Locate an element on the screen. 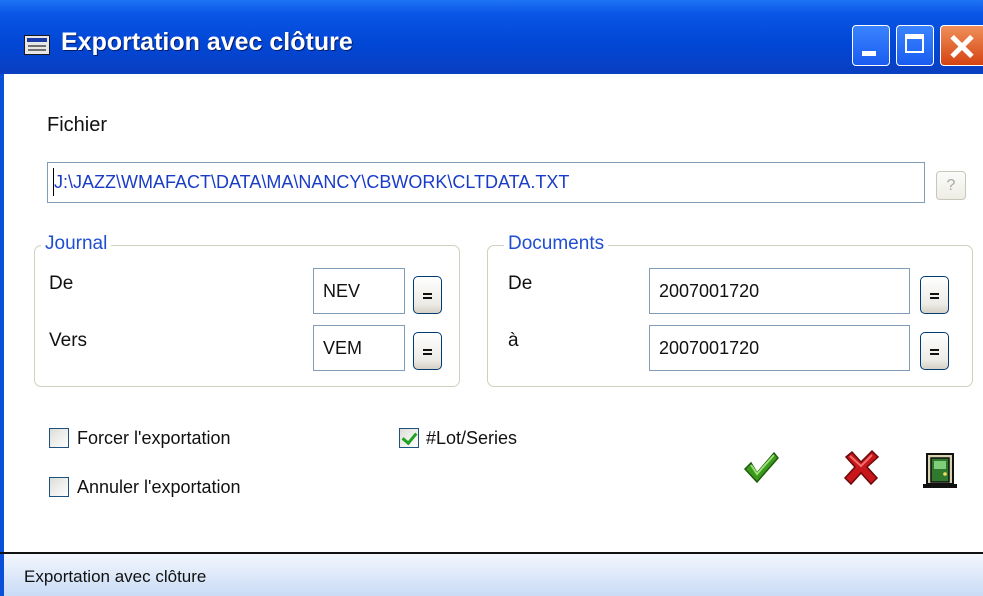 This screenshot has width=983, height=596. forcer-exportation-checkbox is located at coordinates (59, 438).